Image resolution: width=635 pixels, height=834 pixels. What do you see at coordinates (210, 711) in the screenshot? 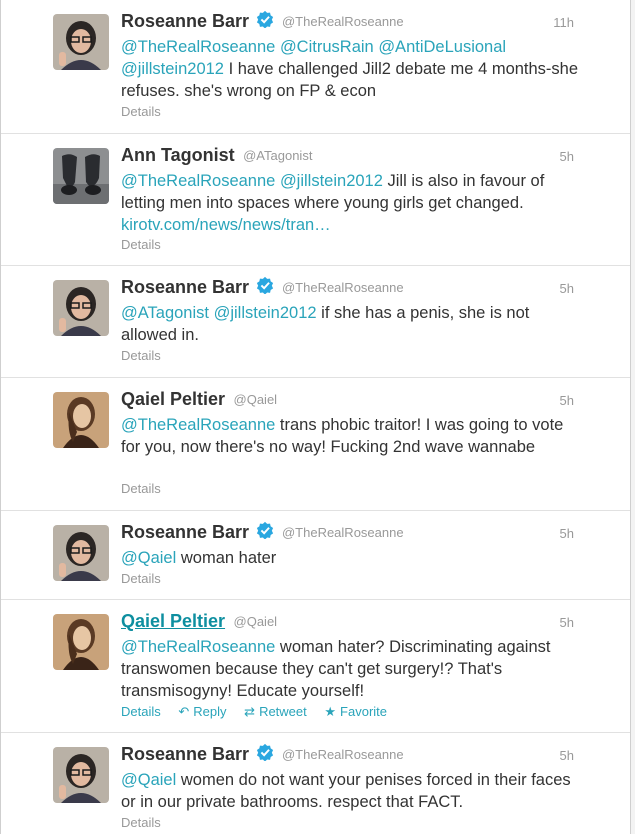
I see `reply-label: Reply` at bounding box center [210, 711].